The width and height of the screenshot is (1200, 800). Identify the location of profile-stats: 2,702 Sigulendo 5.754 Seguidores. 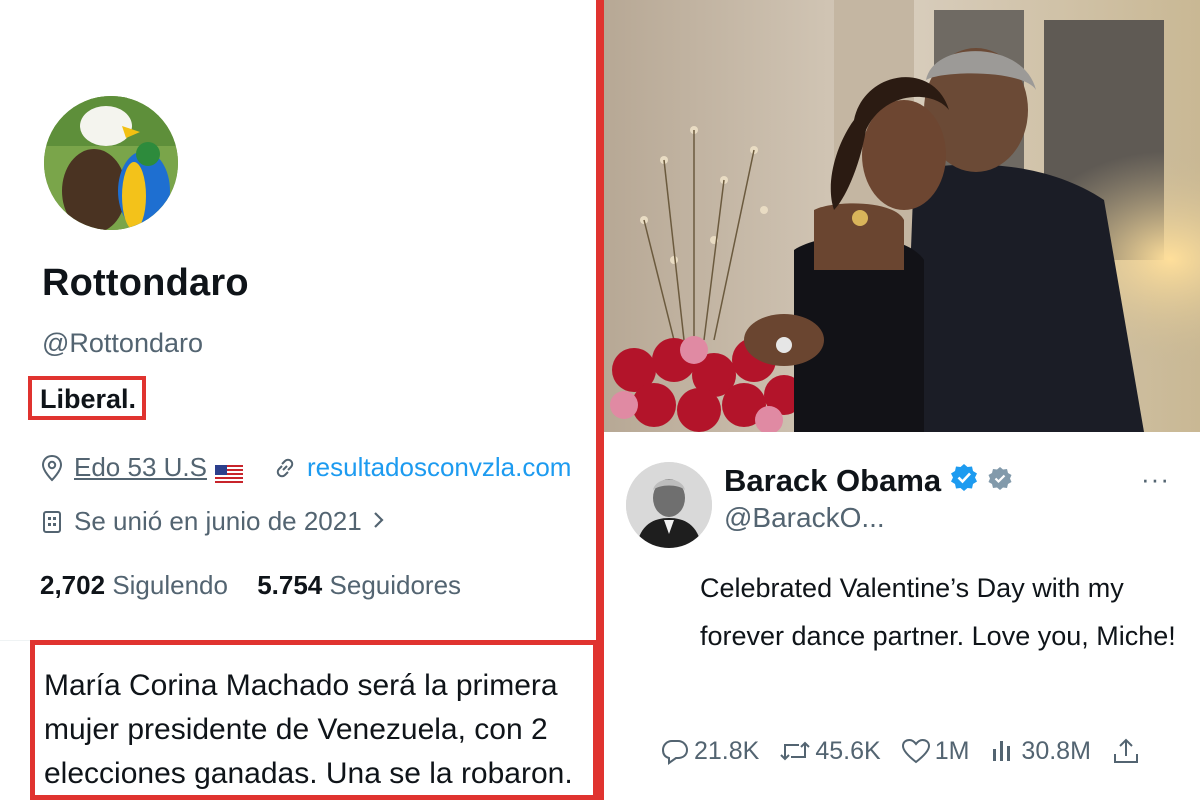
(250, 585).